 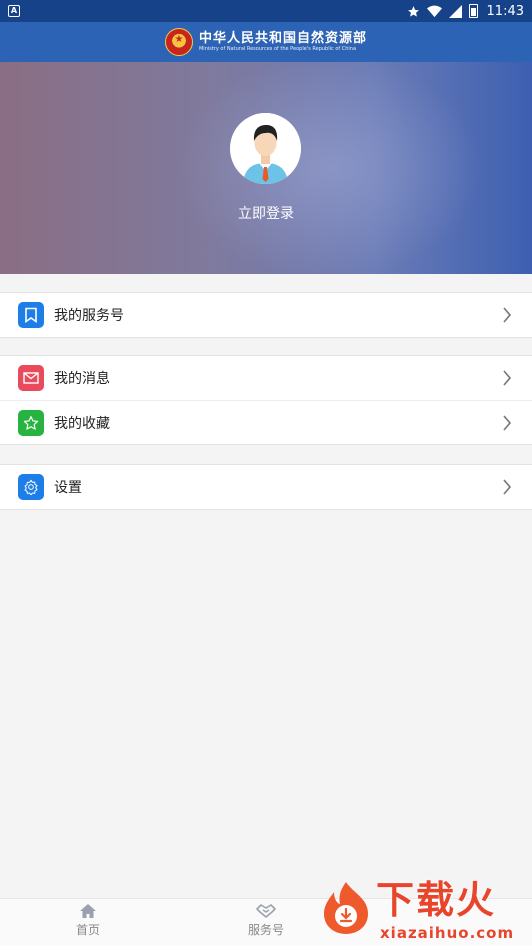 I want to click on avatar, so click(x=265, y=148).